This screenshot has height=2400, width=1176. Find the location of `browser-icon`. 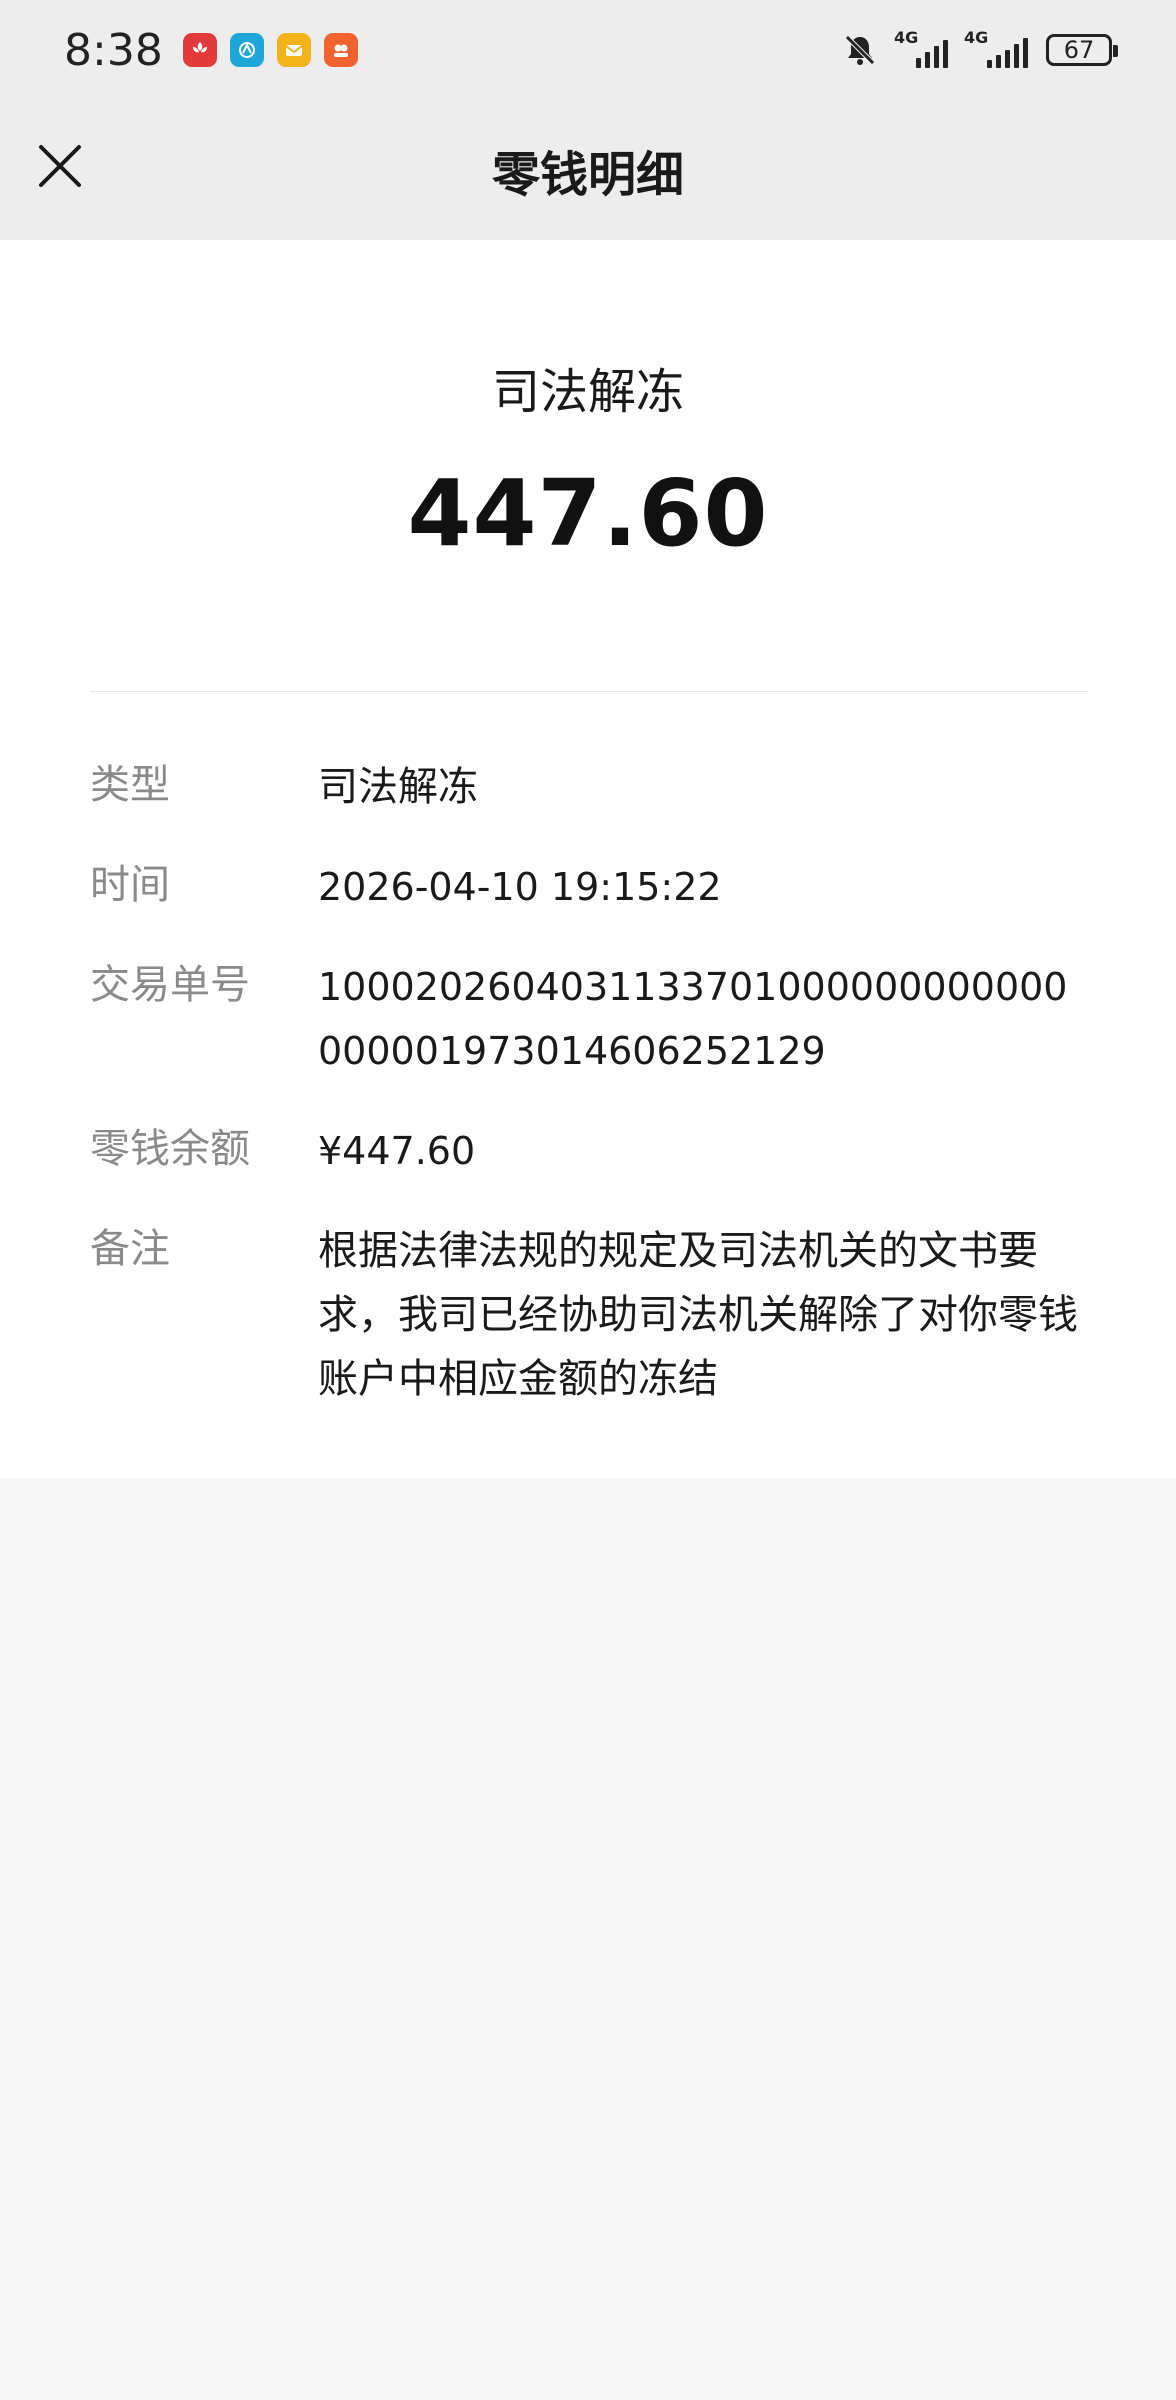

browser-icon is located at coordinates (246, 50).